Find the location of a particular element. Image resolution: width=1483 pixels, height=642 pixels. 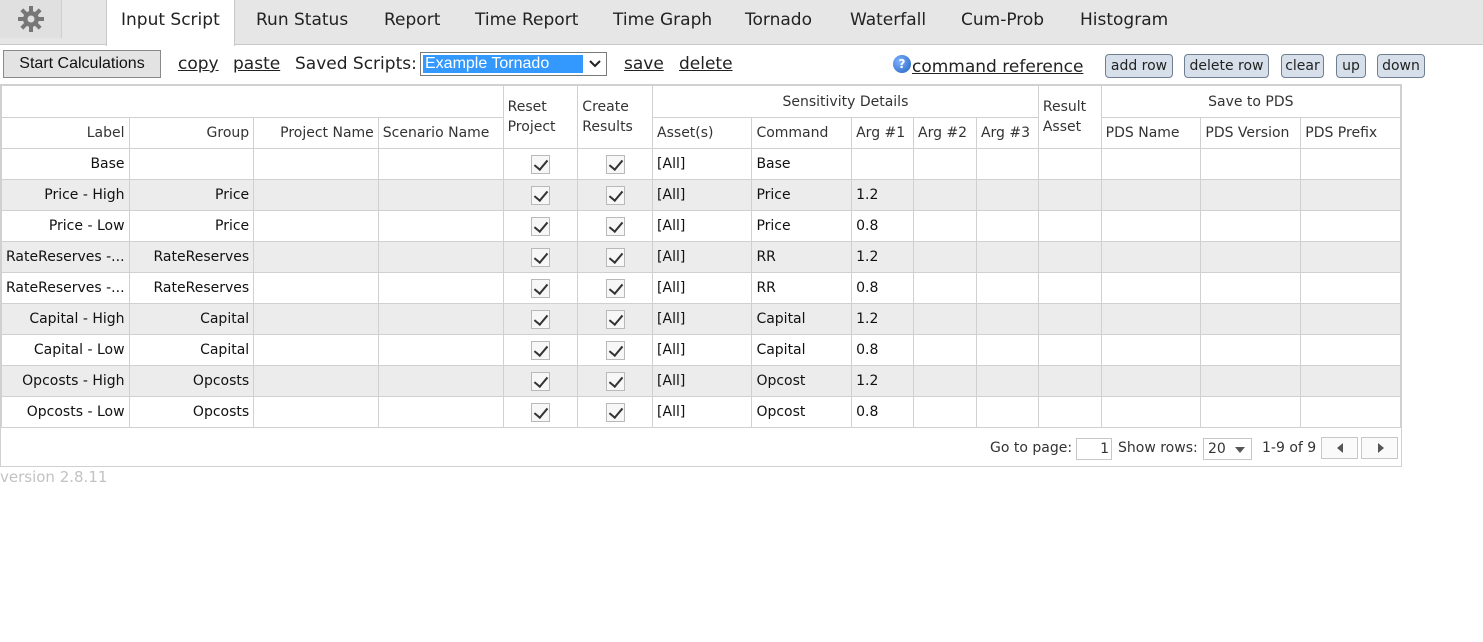

table-row: Price - Low Price [All] Price 0.8 is located at coordinates (701, 226).